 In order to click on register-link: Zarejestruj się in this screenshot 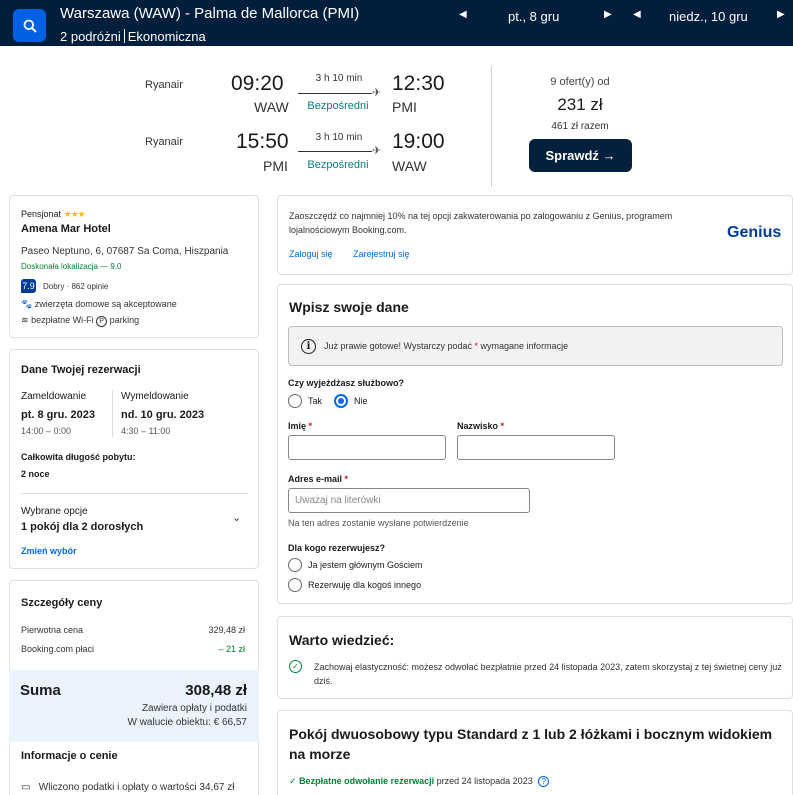, I will do `click(381, 254)`.